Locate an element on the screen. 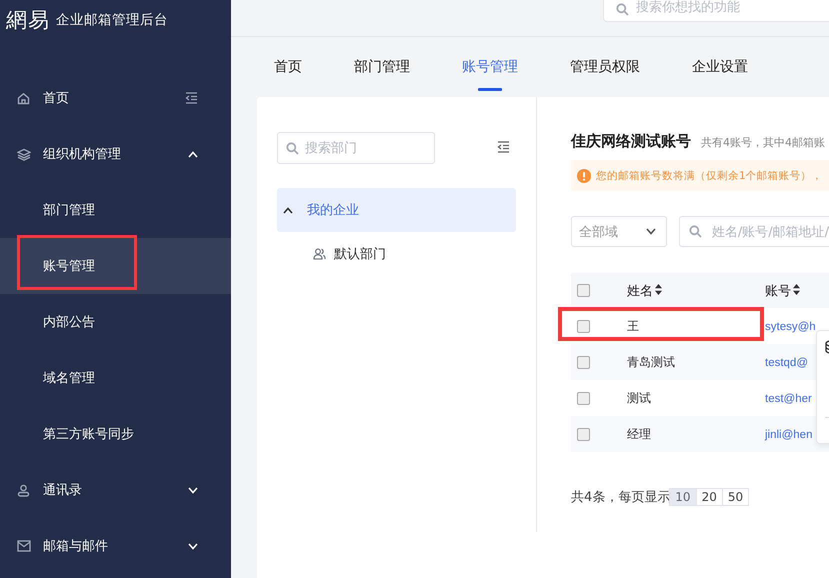 This screenshot has height=578, width=829. tree-item: 默认部门 is located at coordinates (396, 254).